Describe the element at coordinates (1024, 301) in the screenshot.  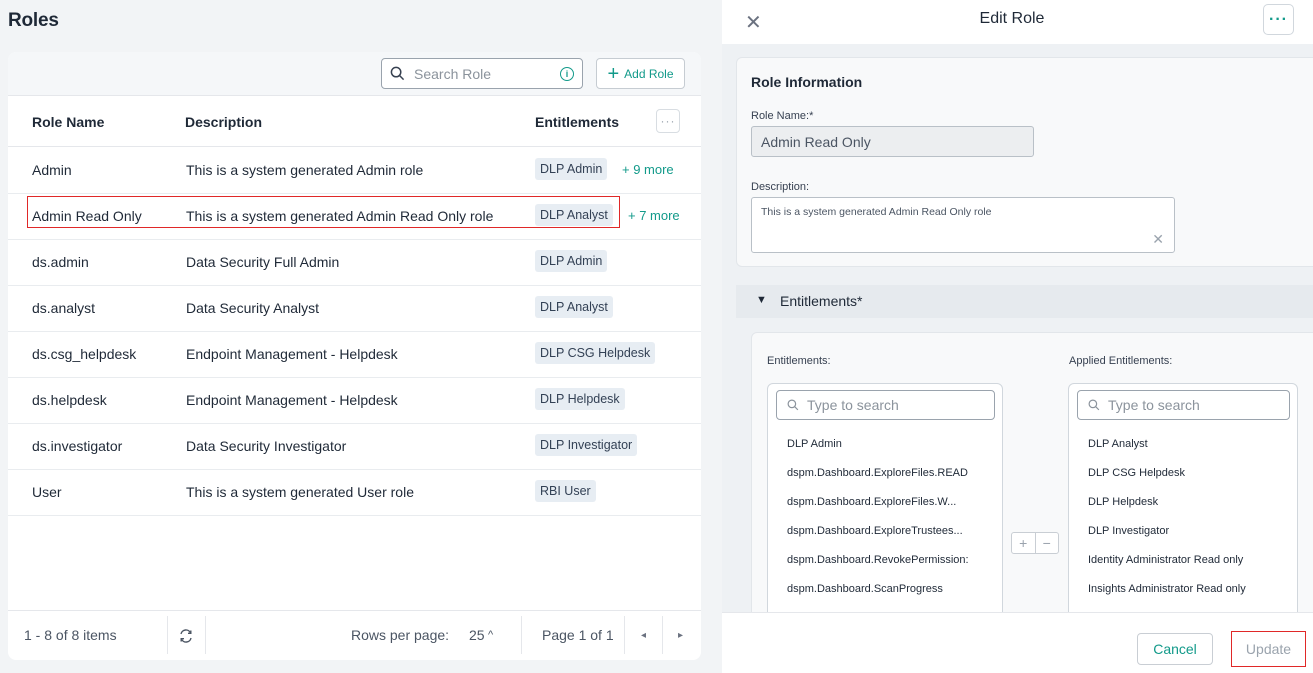
I see `entitlements-section-toggle: ▼ Entitlements*` at that location.